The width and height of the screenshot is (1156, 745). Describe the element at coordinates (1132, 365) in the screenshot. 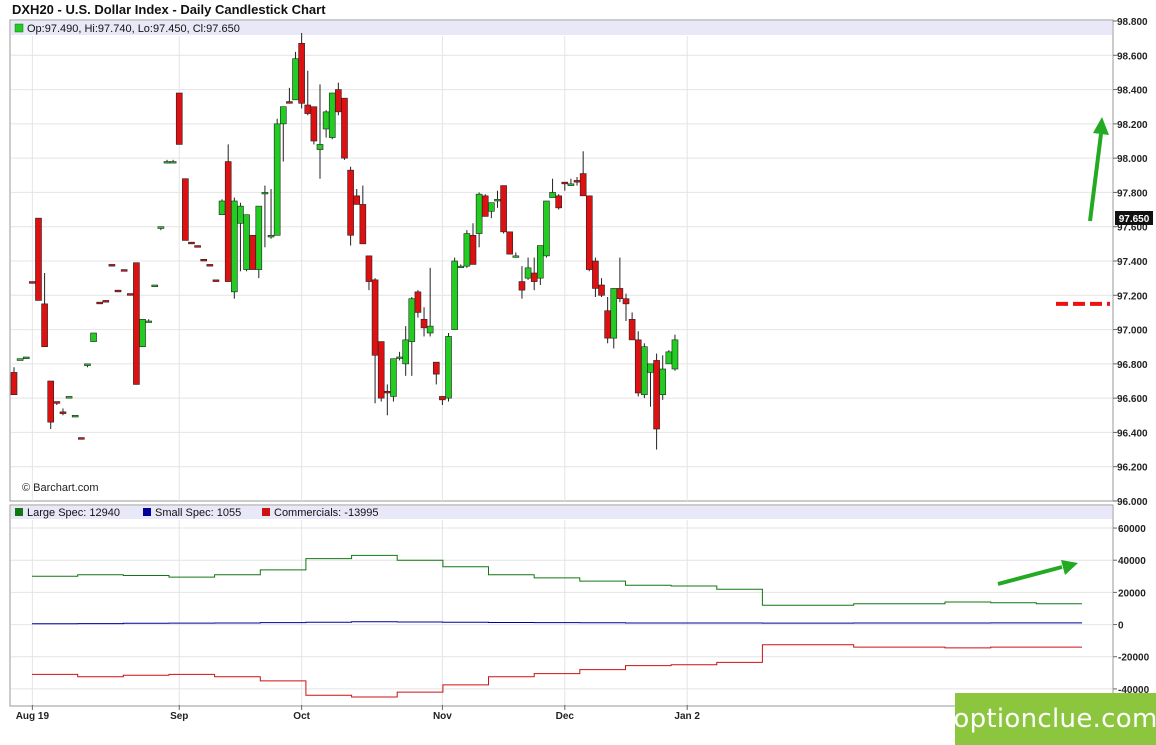

I see `price-tick-label: 96.800` at that location.